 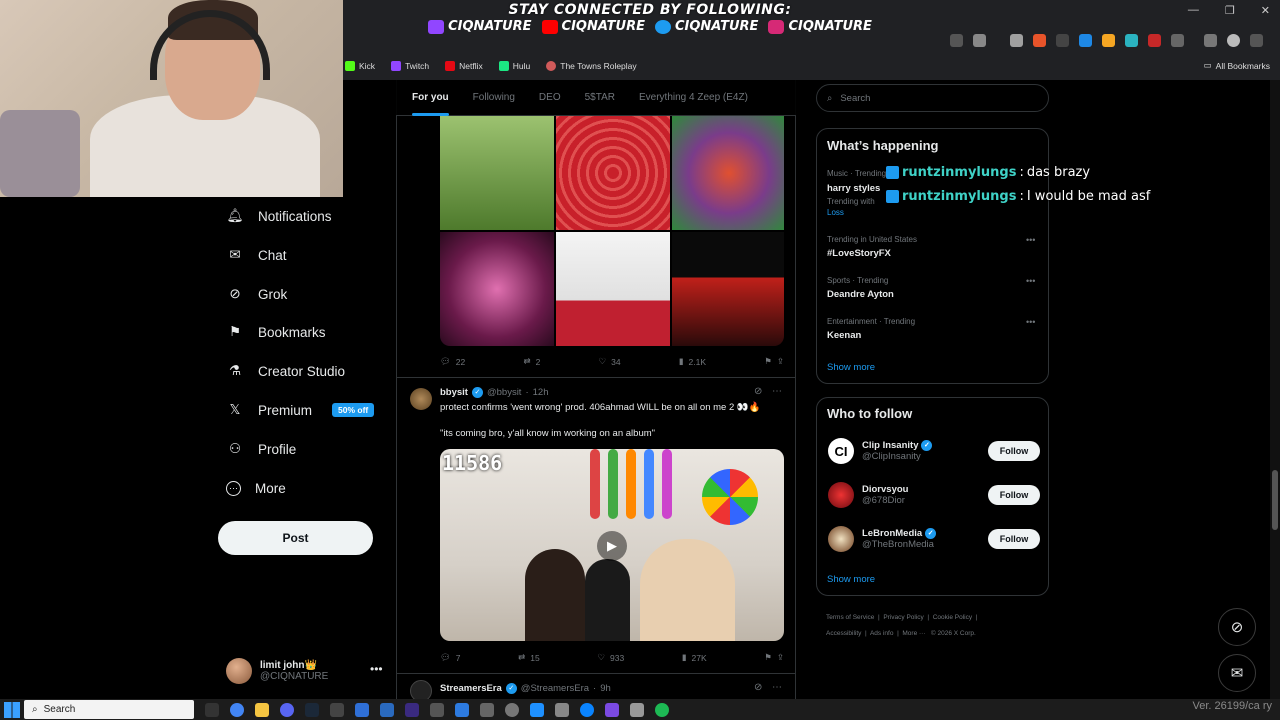 What do you see at coordinates (932, 288) in the screenshot?
I see `trend-item: Sports · Trending Deandre Ayton` at bounding box center [932, 288].